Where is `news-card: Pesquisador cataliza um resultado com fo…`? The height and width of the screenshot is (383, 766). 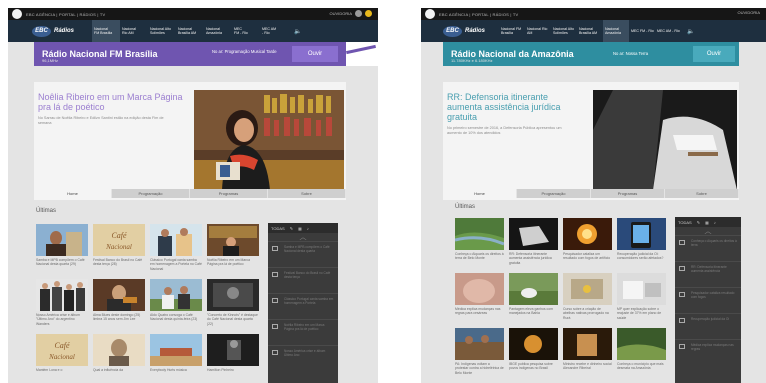
news-card: Pesquisador cataliza um resultado com fo… is located at coordinates (587, 243).